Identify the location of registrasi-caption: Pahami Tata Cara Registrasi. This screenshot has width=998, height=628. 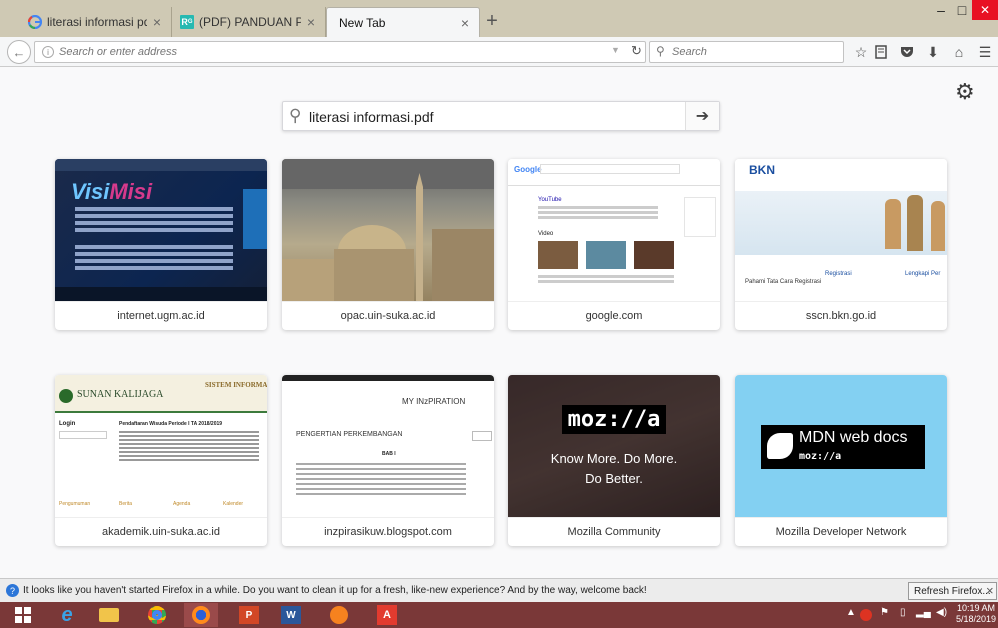
(783, 282).